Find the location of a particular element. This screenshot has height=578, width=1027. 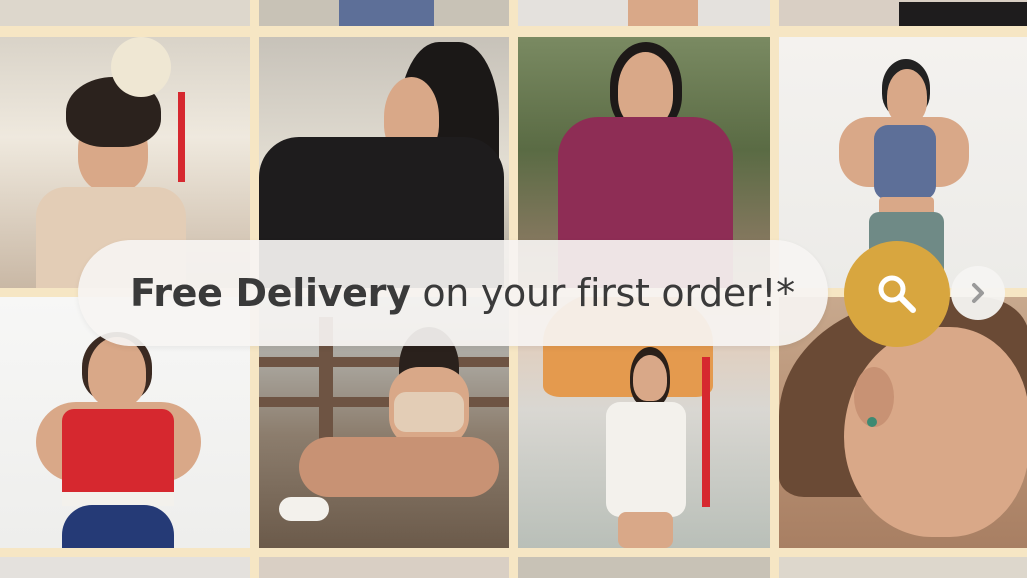

search-icon is located at coordinates (897, 294).